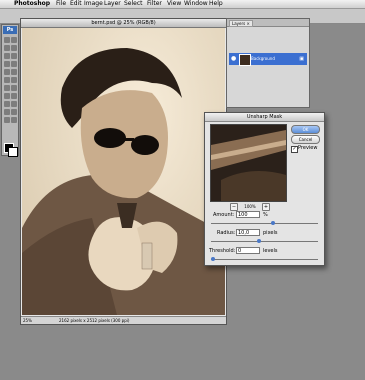 This screenshot has width=365, height=380. I want to click on preview-checkbox: ✓, so click(294, 149).